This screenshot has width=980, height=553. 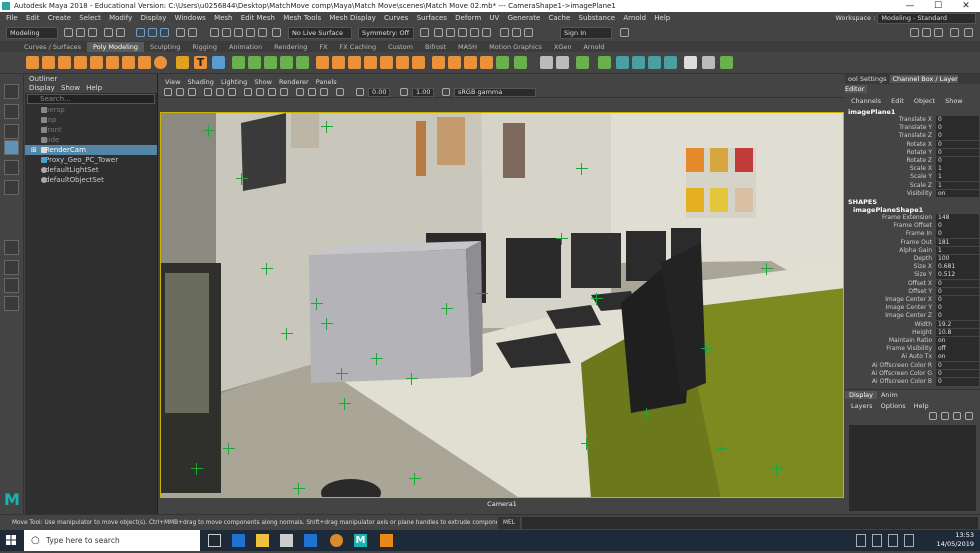 What do you see at coordinates (912, 275) in the screenshot?
I see `channel-row: Size Y0.512` at bounding box center [912, 275].